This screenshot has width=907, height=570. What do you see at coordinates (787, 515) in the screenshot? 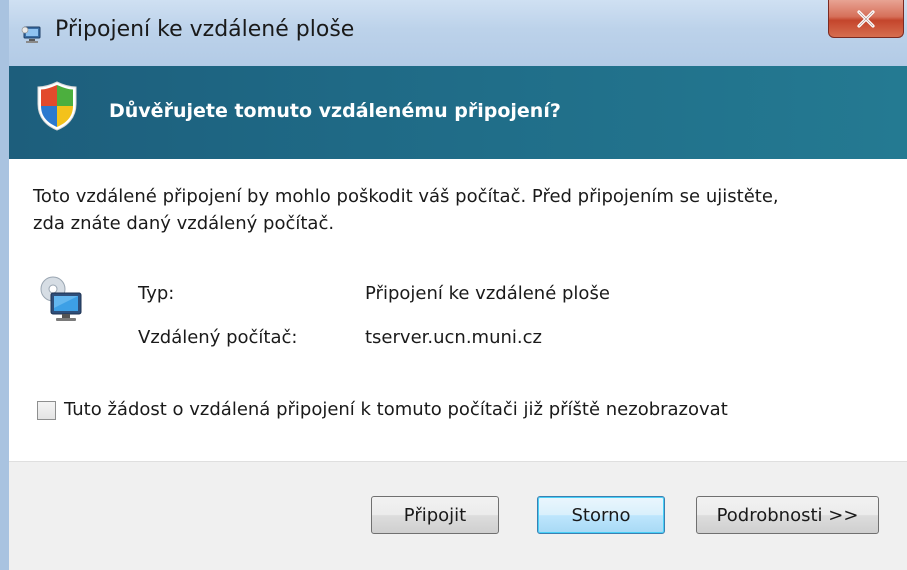
I see `details-button: Podrobnosti >>` at bounding box center [787, 515].